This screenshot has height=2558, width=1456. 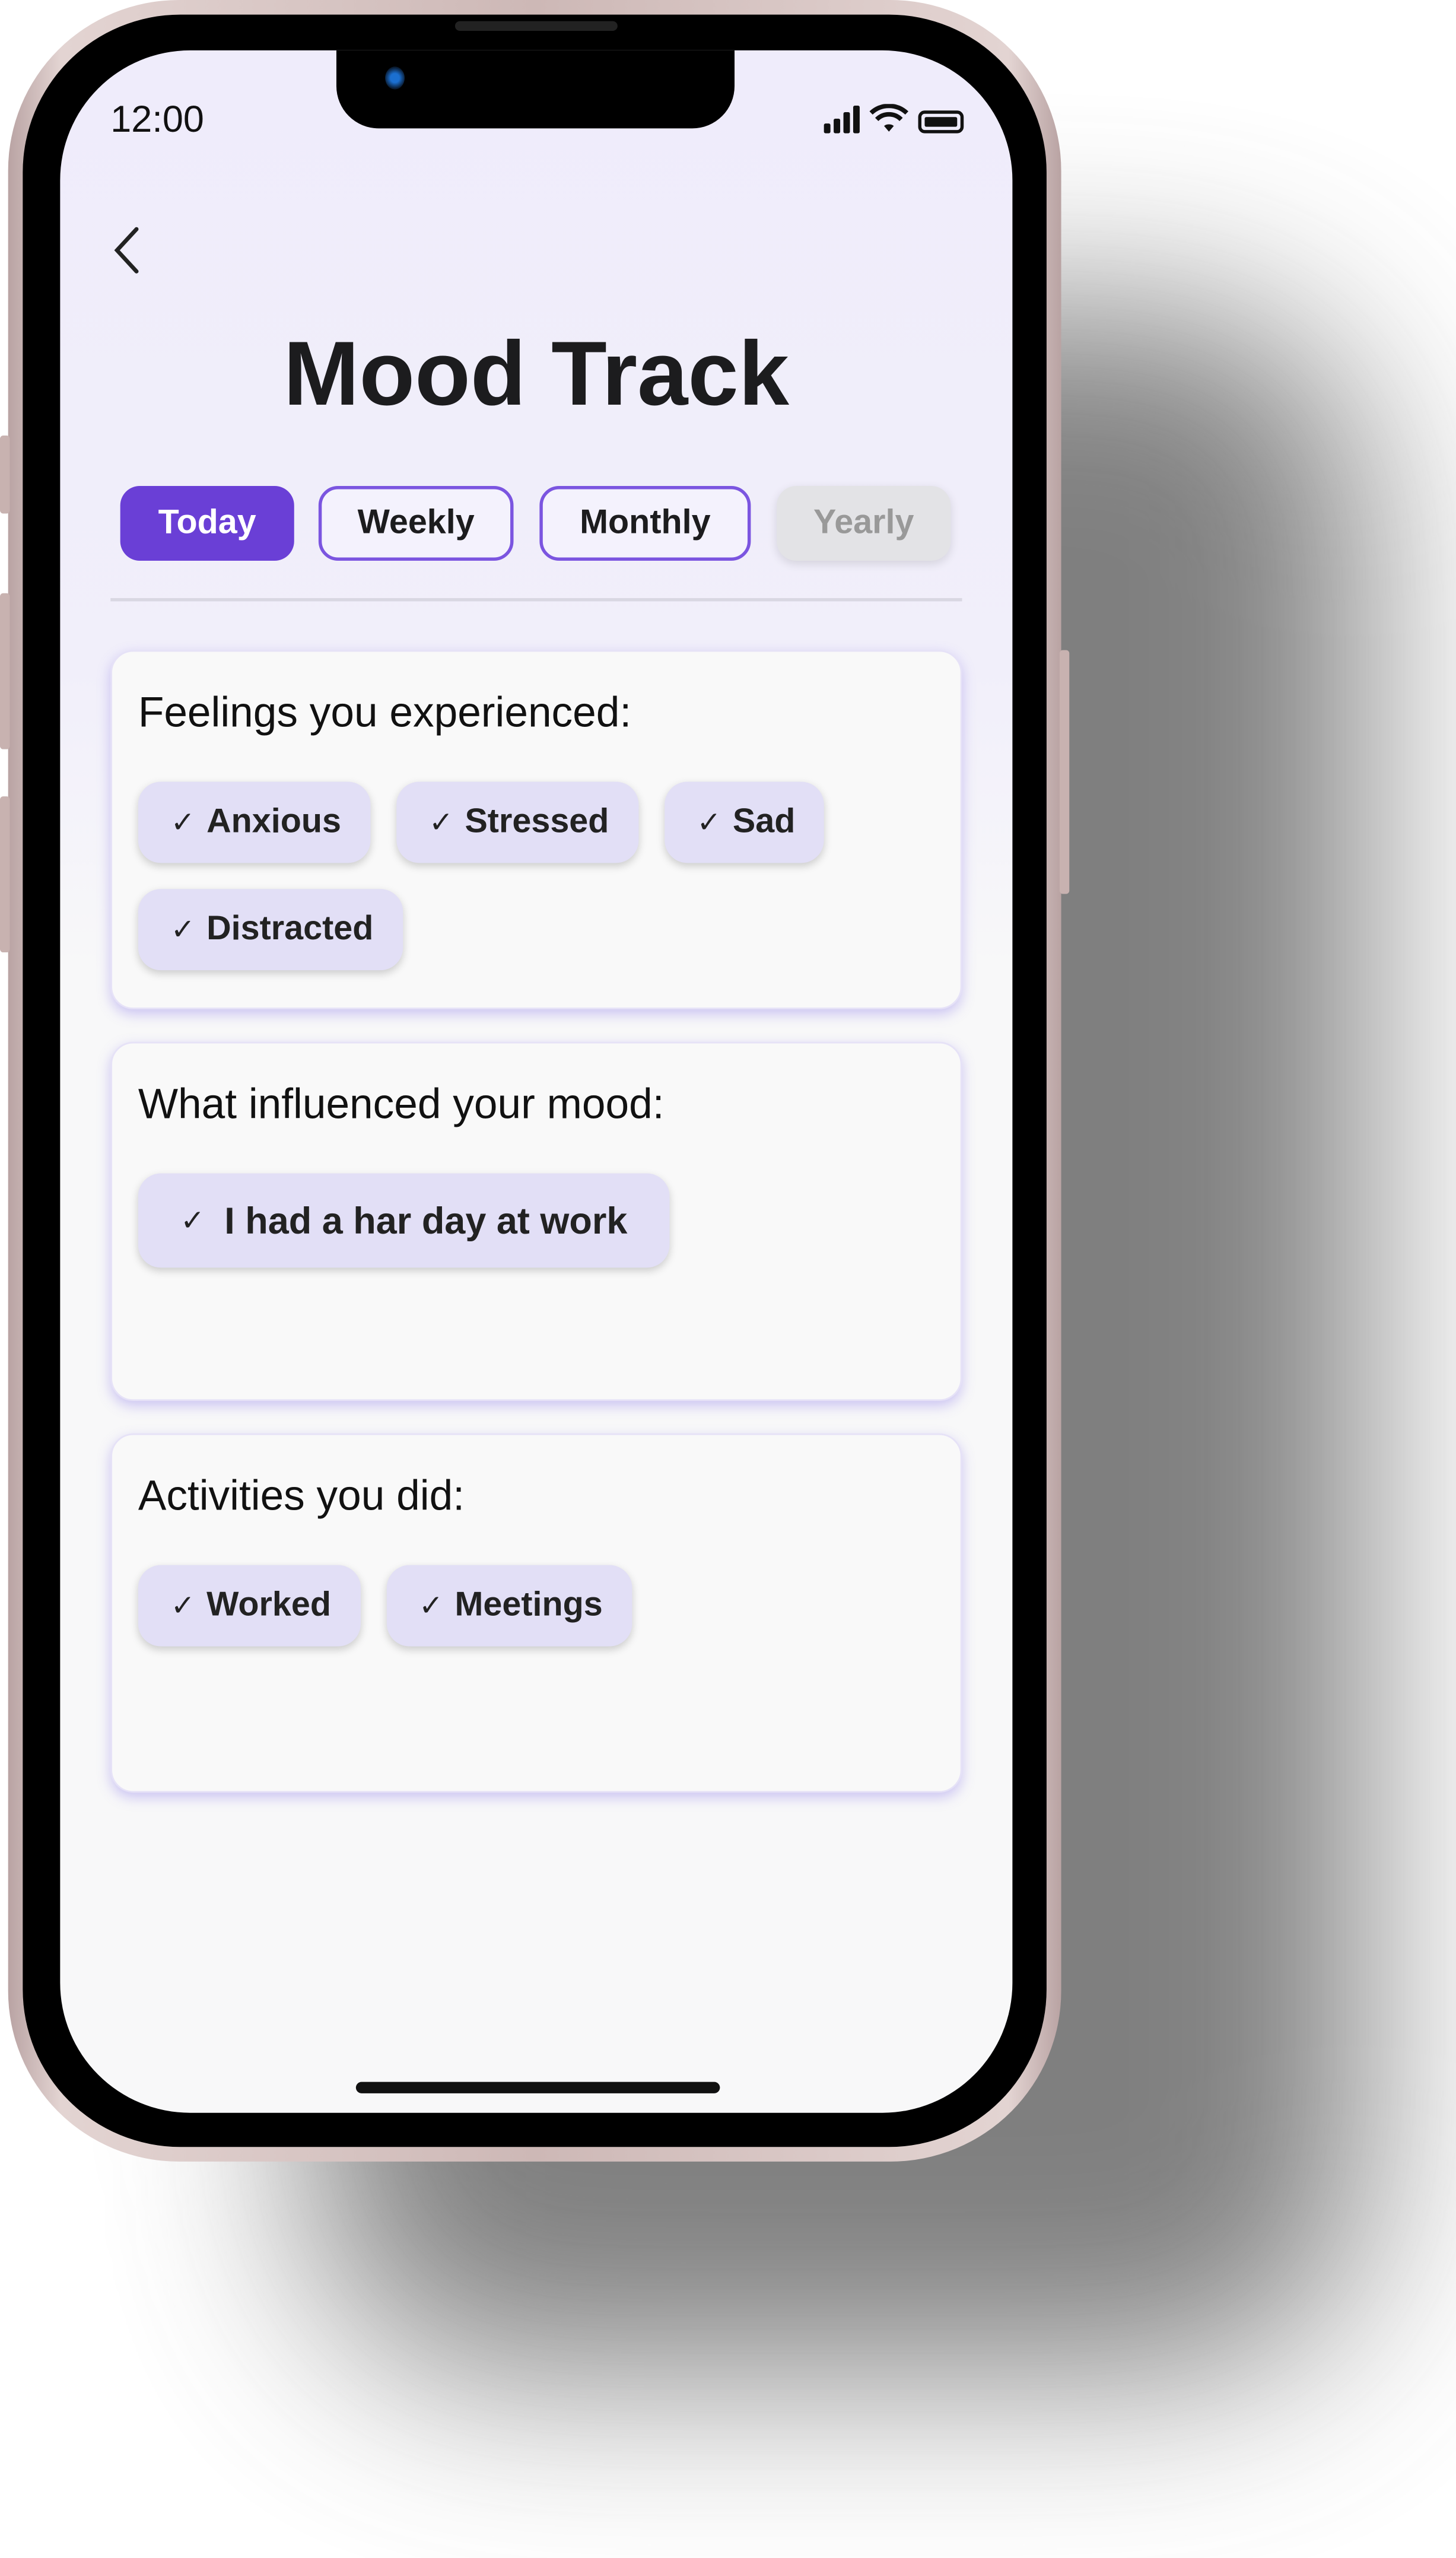 I want to click on chip-sad: ✓ Sad, so click(x=744, y=822).